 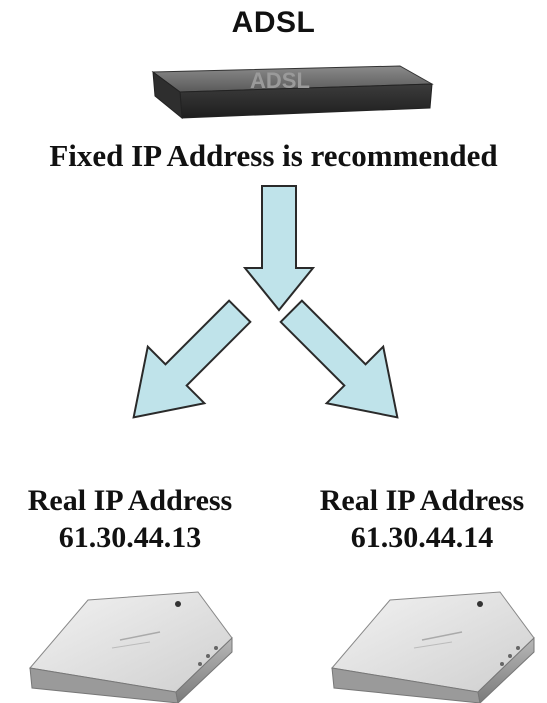 What do you see at coordinates (339, 359) in the screenshot?
I see `right-diagonal-arrow` at bounding box center [339, 359].